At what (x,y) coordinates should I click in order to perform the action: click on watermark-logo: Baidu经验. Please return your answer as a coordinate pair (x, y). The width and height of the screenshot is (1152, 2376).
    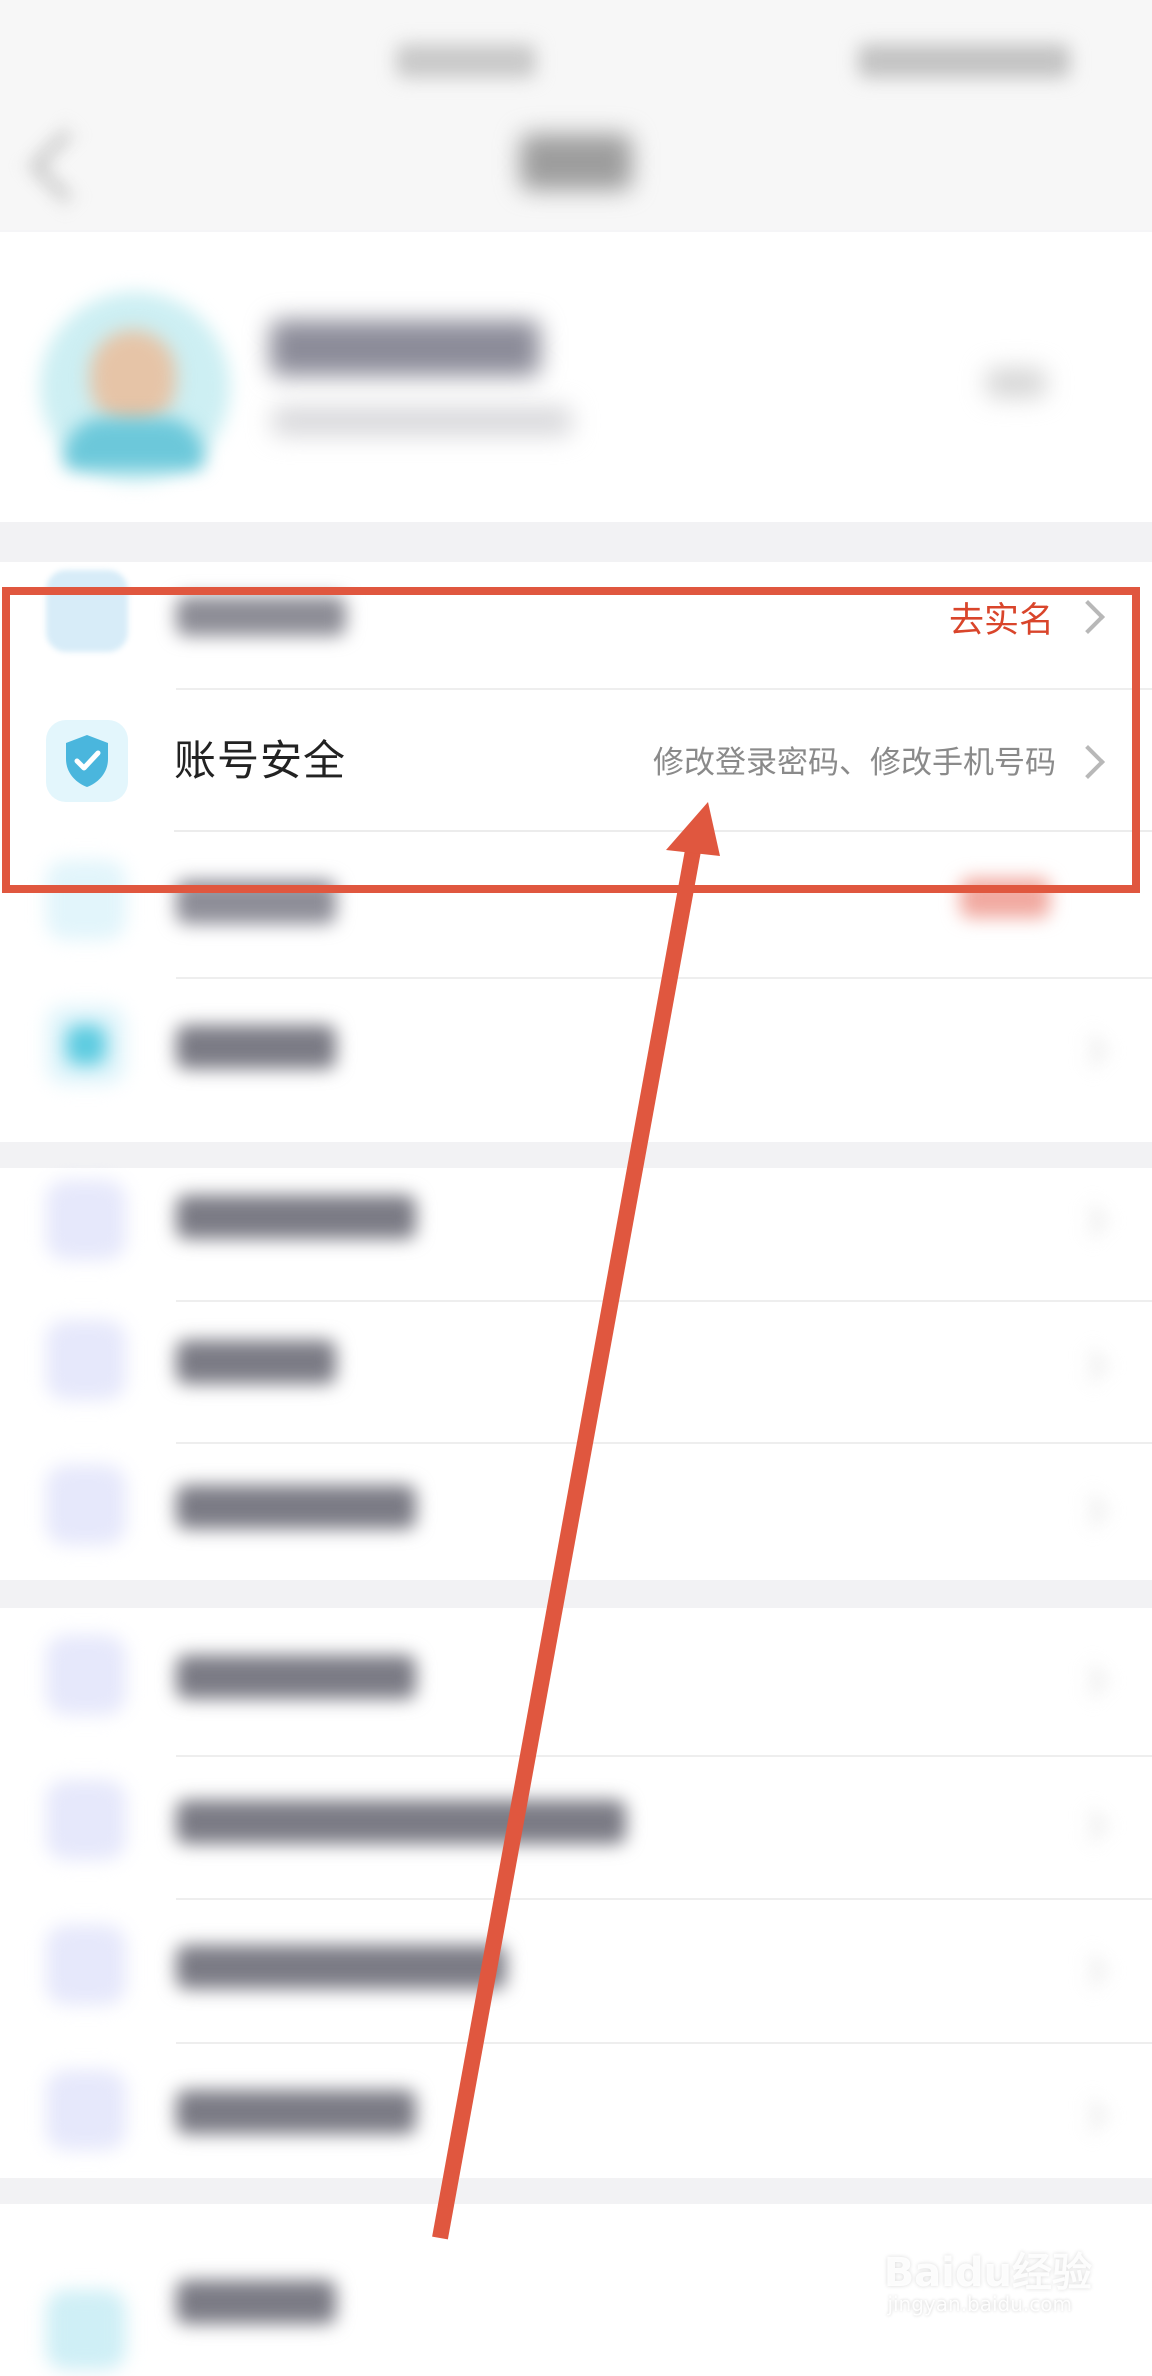
    Looking at the image, I should click on (987, 2273).